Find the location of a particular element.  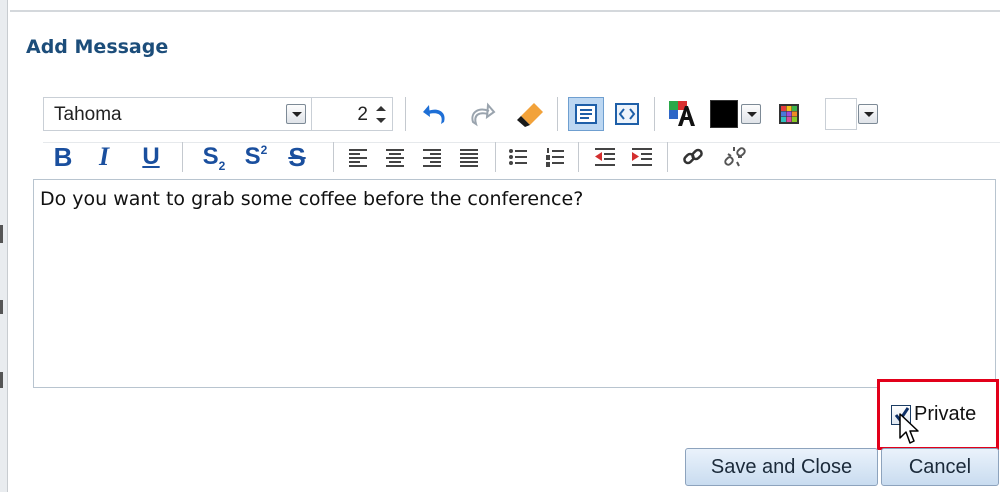

align-right-icon is located at coordinates (432, 157).